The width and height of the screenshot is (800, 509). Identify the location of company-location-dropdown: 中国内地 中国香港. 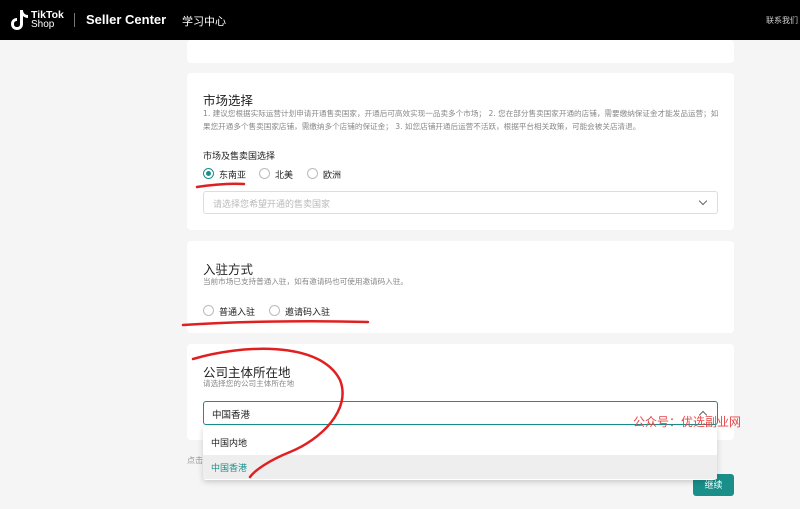
(460, 453).